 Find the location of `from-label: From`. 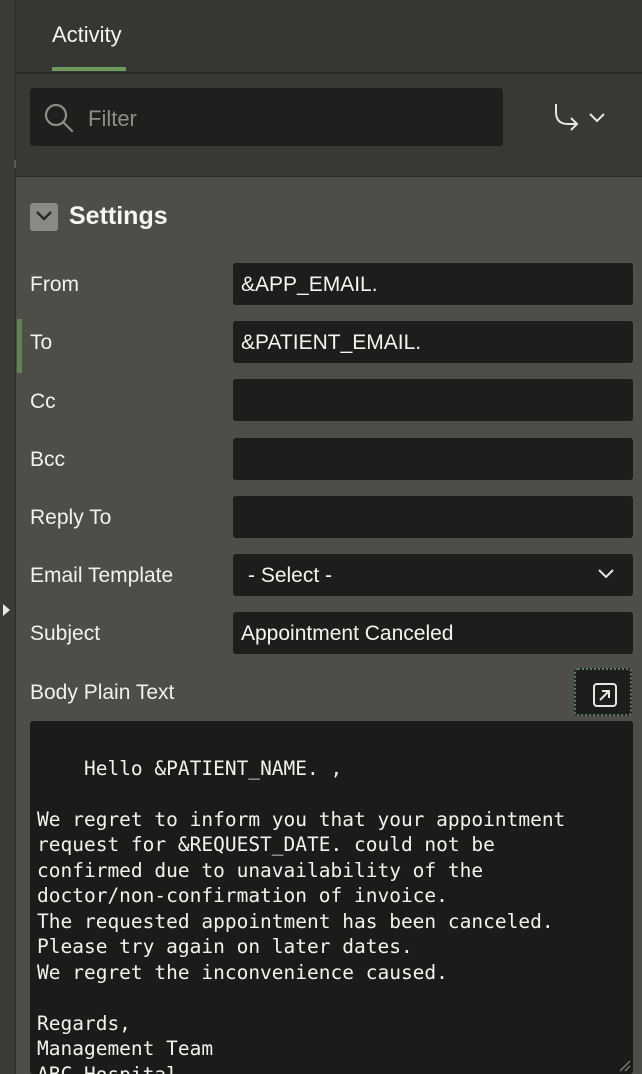

from-label: From is located at coordinates (54, 284).